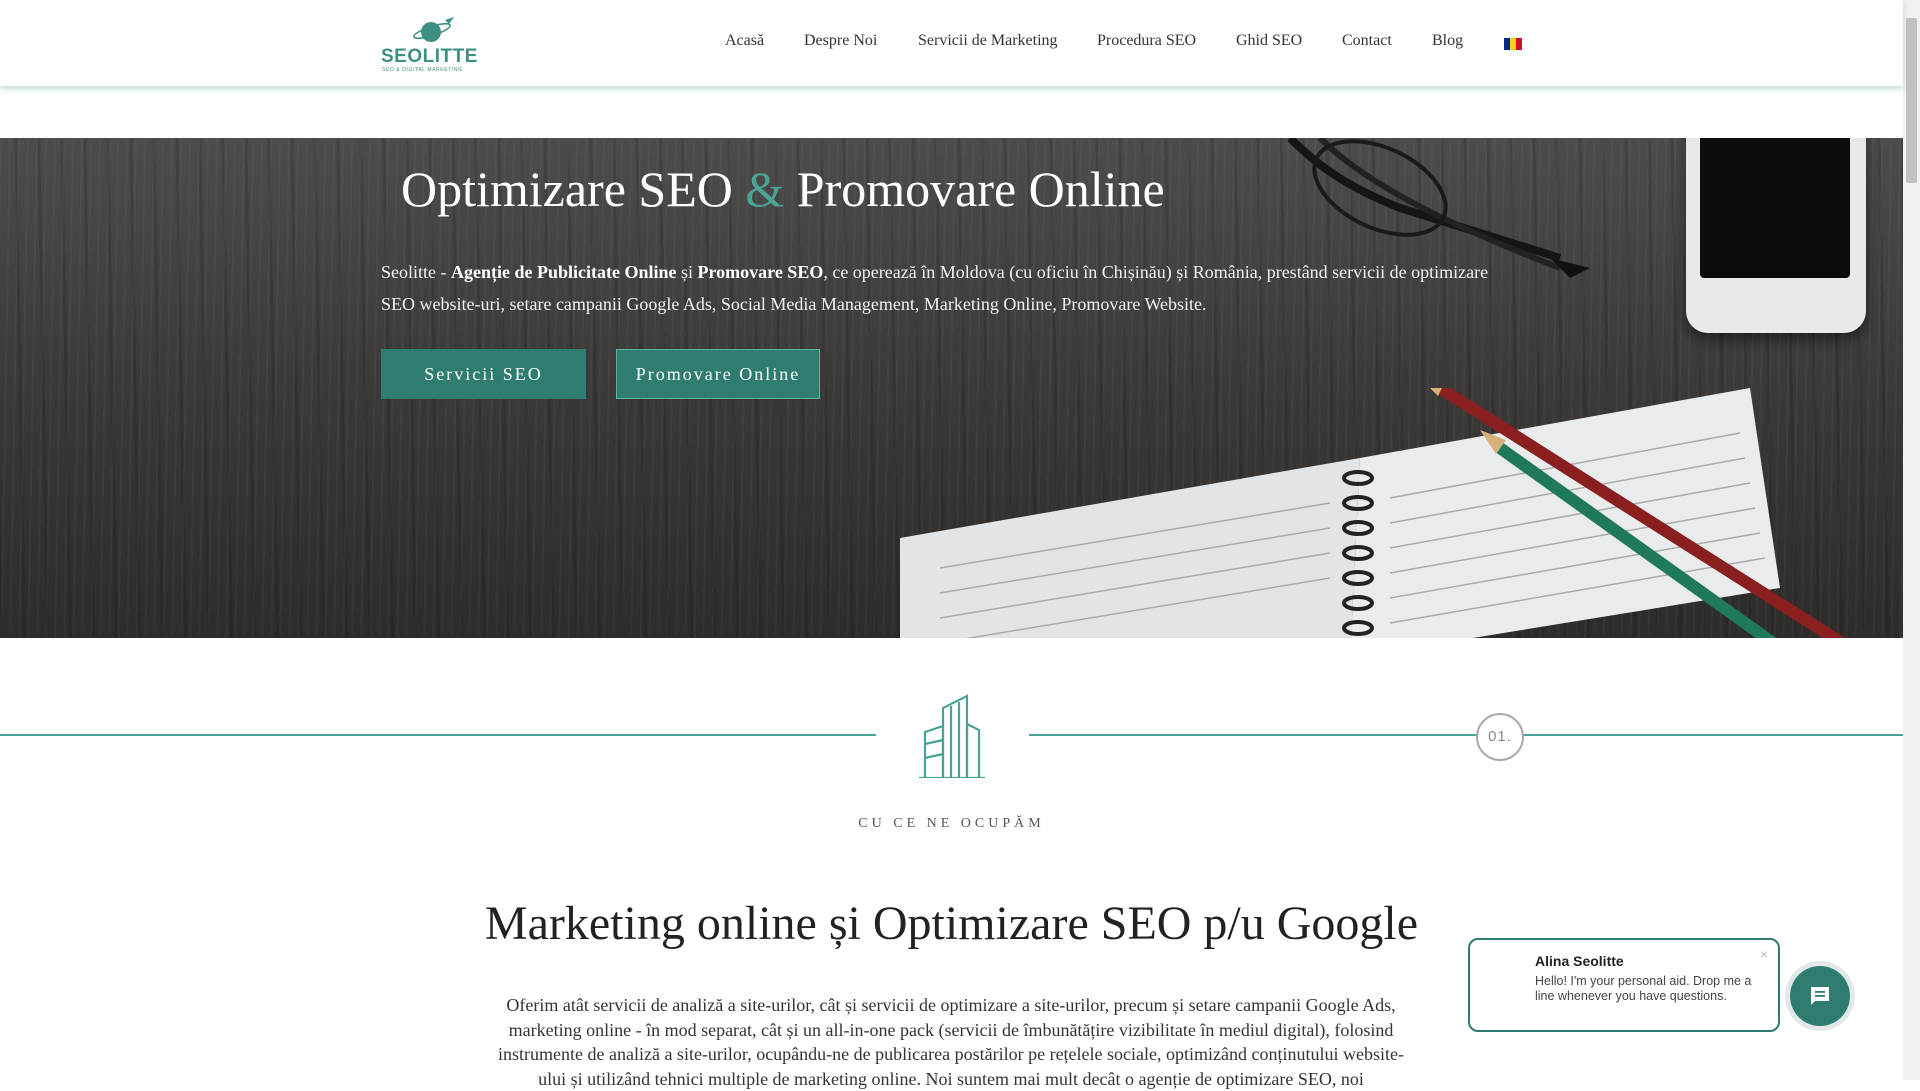 Image resolution: width=1920 pixels, height=1091 pixels. Describe the element at coordinates (1466, 735) in the screenshot. I see `section-divider-right` at that location.